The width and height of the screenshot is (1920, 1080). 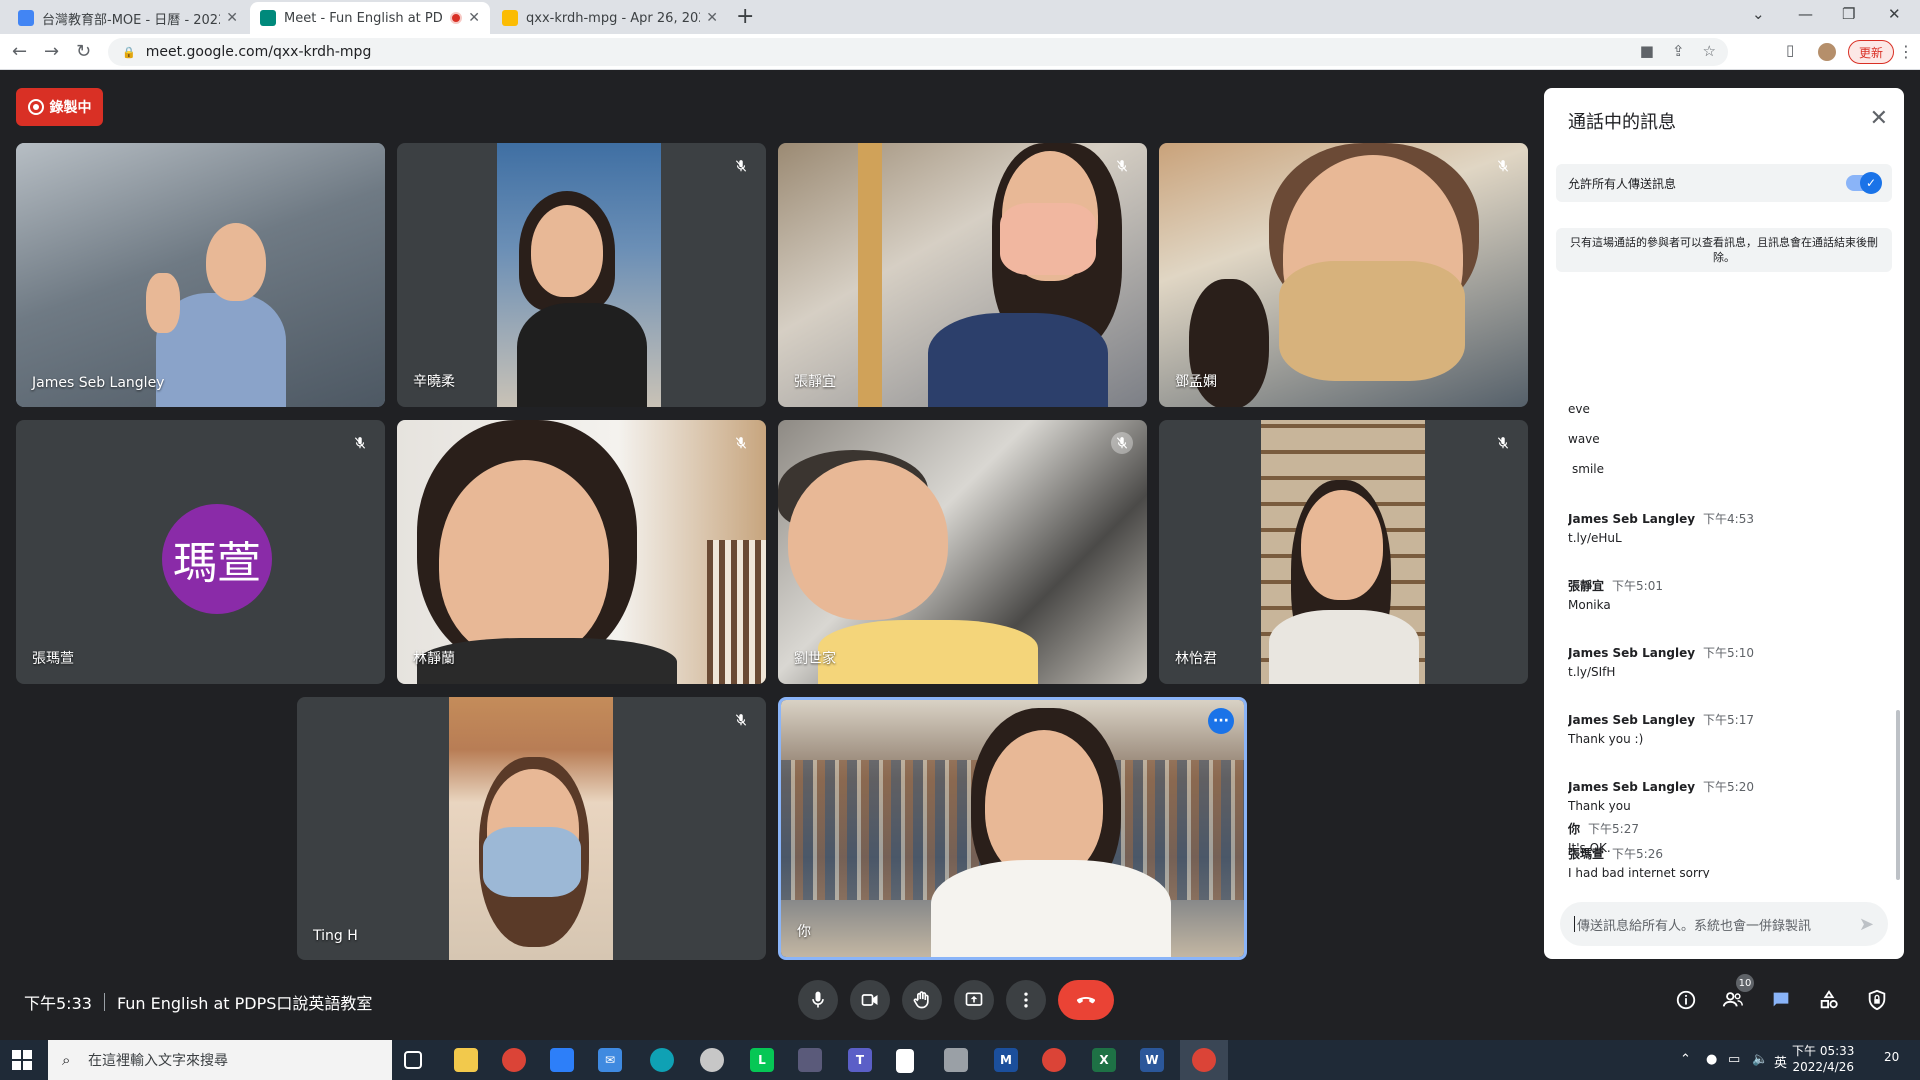 What do you see at coordinates (220, 1060) in the screenshot?
I see `taskbar-search-box: ⌕ 在這裡輸入文字來搜尋` at bounding box center [220, 1060].